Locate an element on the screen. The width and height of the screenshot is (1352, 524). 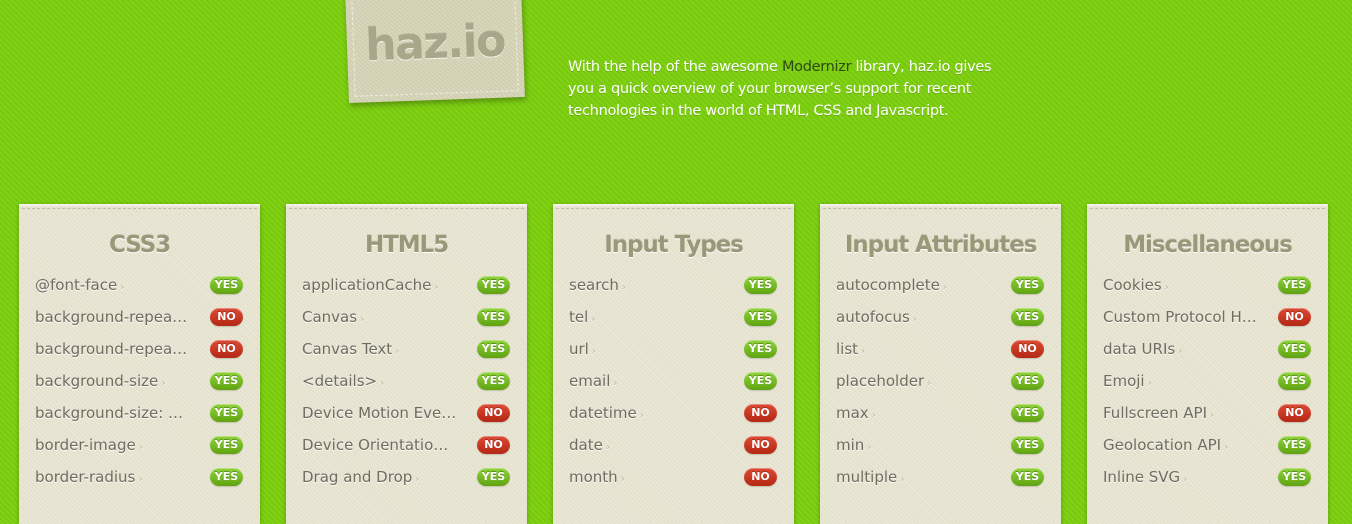
panel-title: Input Types is located at coordinates (673, 245).